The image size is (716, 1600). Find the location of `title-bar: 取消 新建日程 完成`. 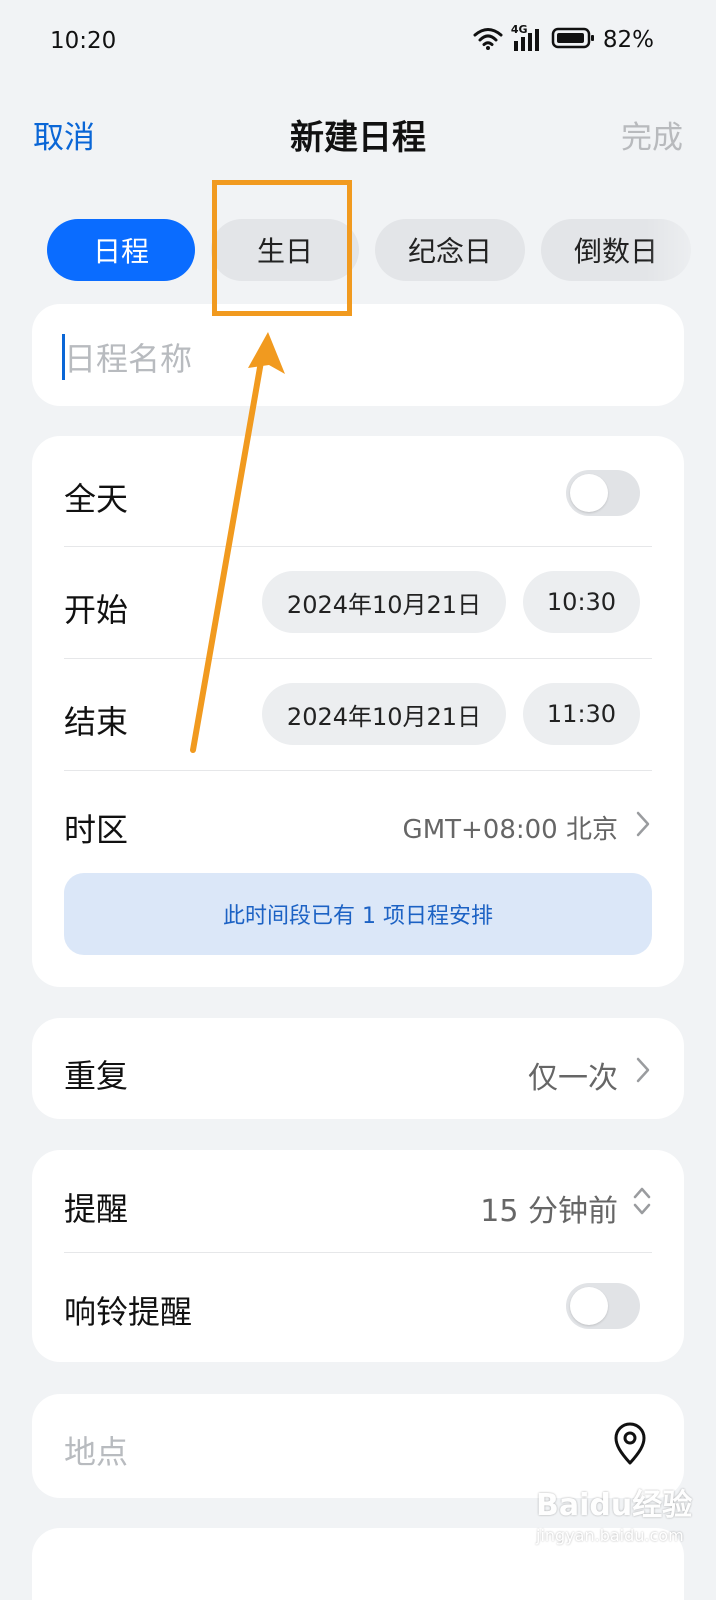

title-bar: 取消 新建日程 完成 is located at coordinates (358, 133).